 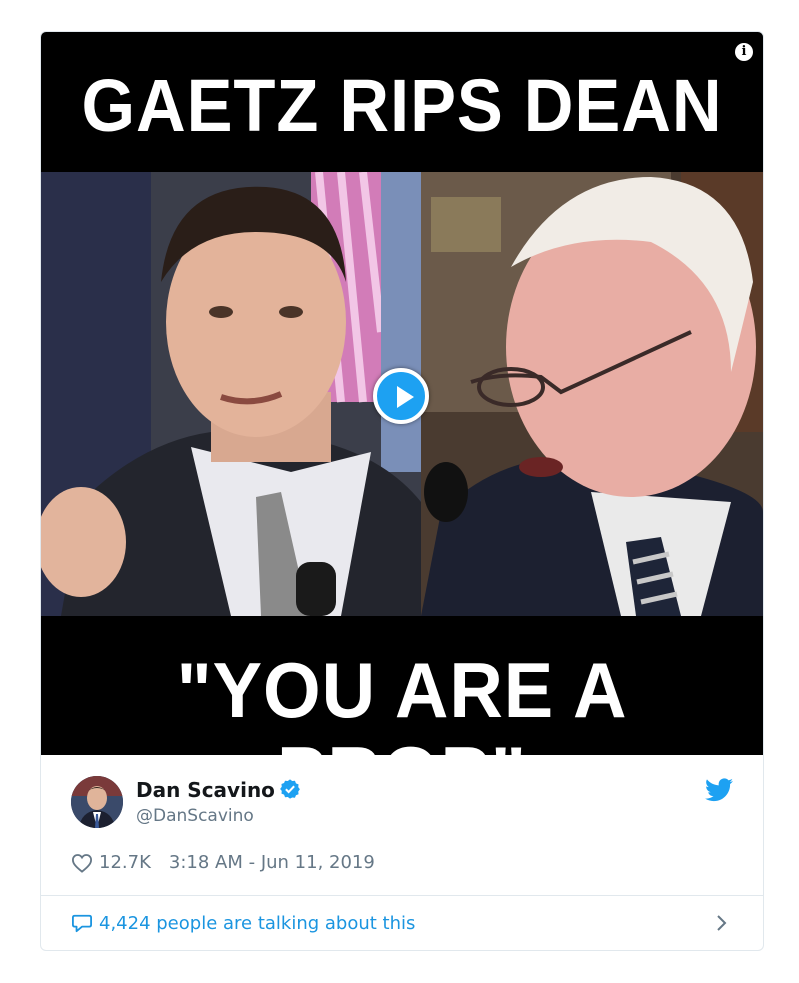 What do you see at coordinates (257, 923) in the screenshot?
I see `talking-count-text: 4,424 people are talking about this` at bounding box center [257, 923].